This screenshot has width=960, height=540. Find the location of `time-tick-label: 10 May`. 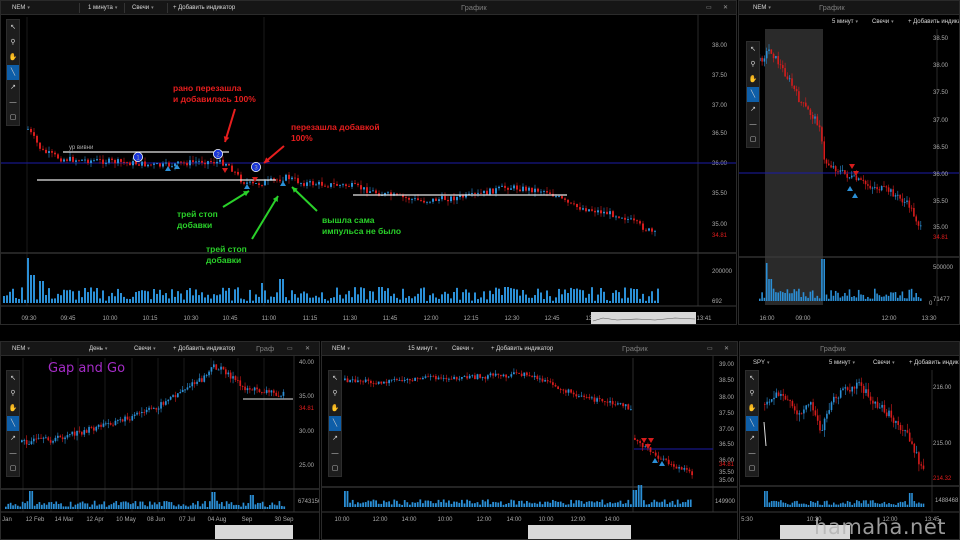

time-tick-label: 10 May is located at coordinates (126, 520).